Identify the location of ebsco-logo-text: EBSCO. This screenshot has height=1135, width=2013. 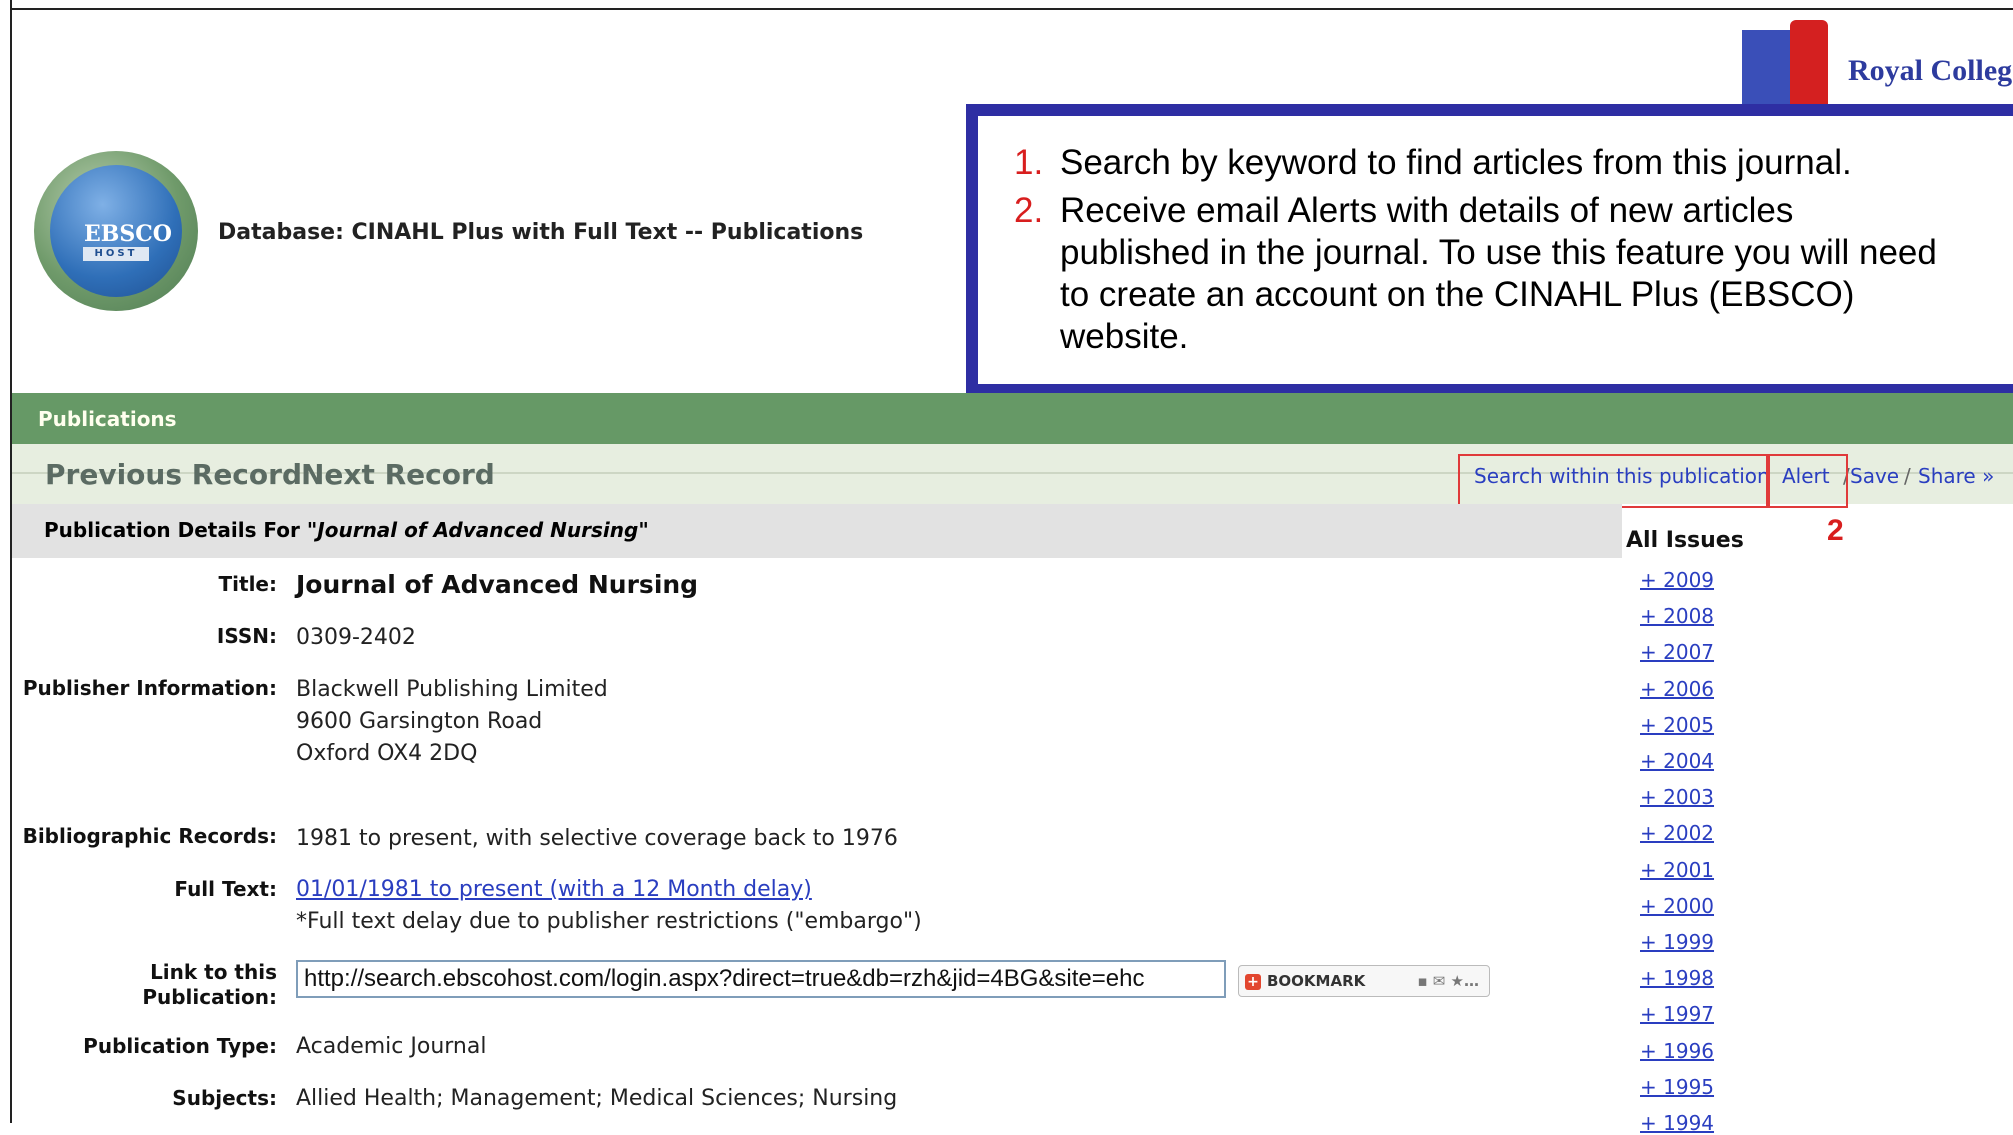
(128, 234).